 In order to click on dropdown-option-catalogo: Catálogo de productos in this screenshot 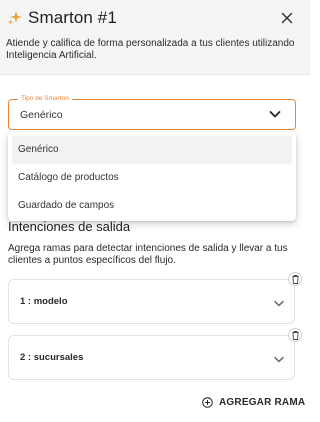, I will do `click(152, 178)`.